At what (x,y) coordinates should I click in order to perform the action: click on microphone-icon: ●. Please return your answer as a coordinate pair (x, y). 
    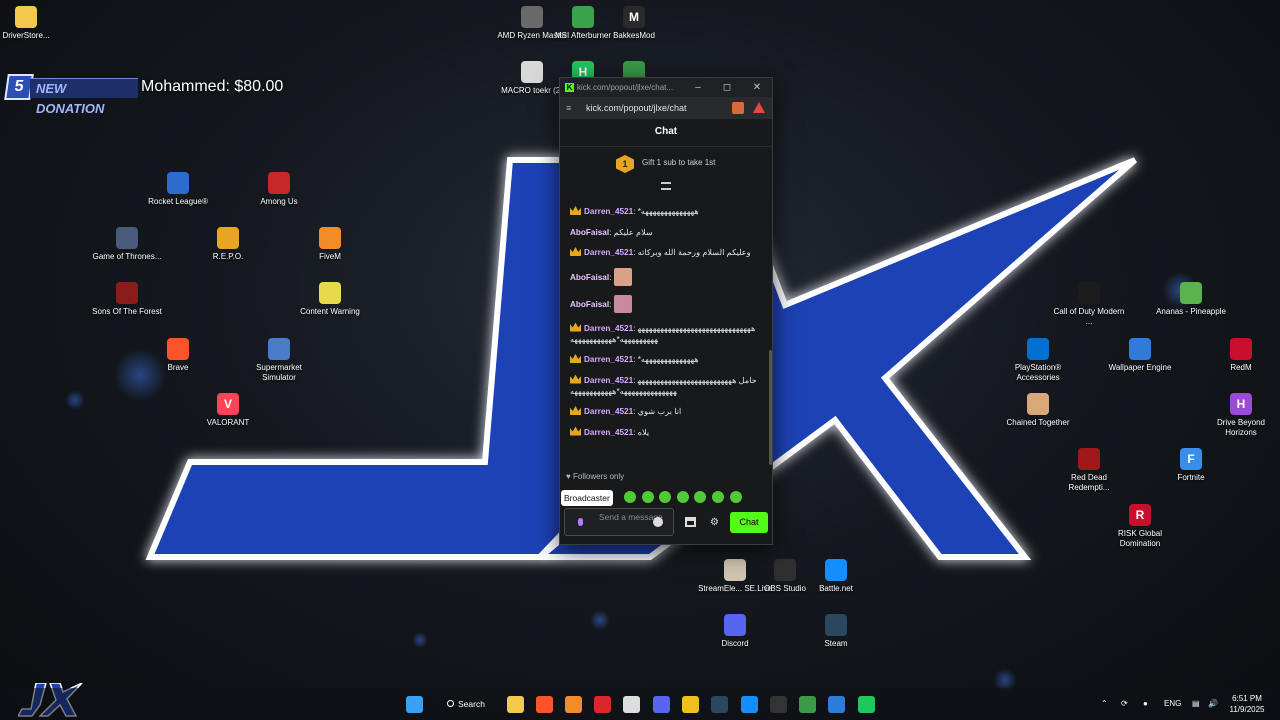
    Looking at the image, I should click on (1145, 704).